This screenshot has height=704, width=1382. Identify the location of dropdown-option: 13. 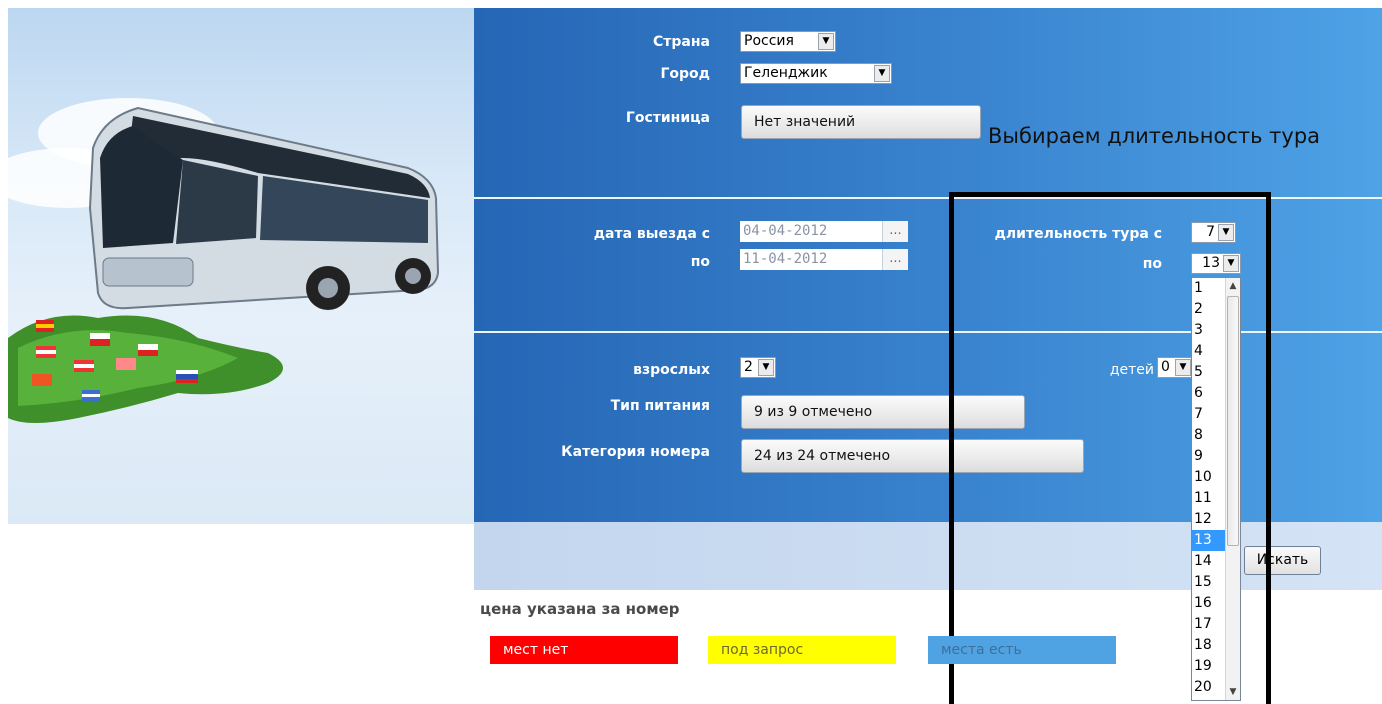
(1209, 540).